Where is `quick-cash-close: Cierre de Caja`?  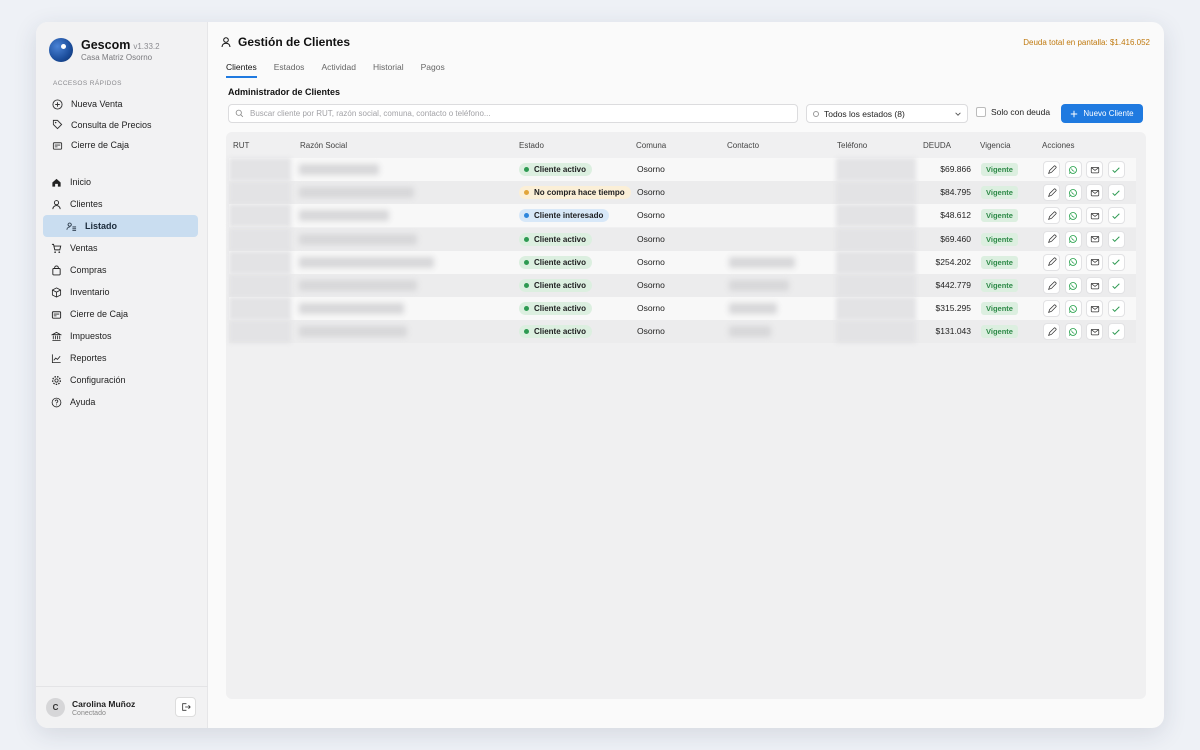
quick-cash-close: Cierre de Caja is located at coordinates (102, 145).